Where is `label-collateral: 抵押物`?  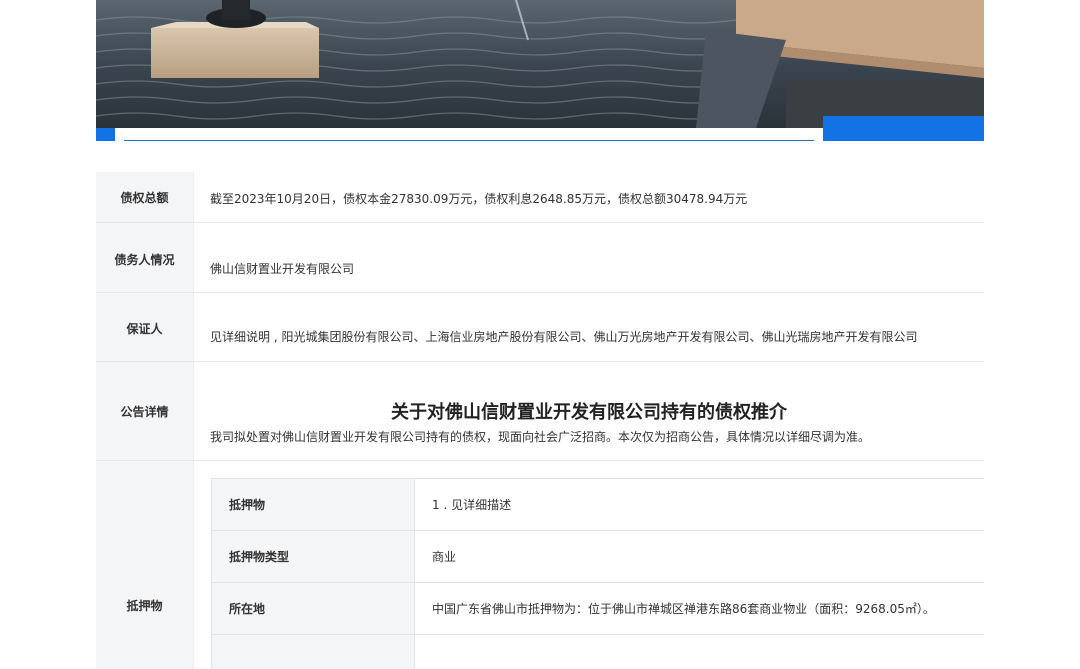 label-collateral: 抵押物 is located at coordinates (145, 565).